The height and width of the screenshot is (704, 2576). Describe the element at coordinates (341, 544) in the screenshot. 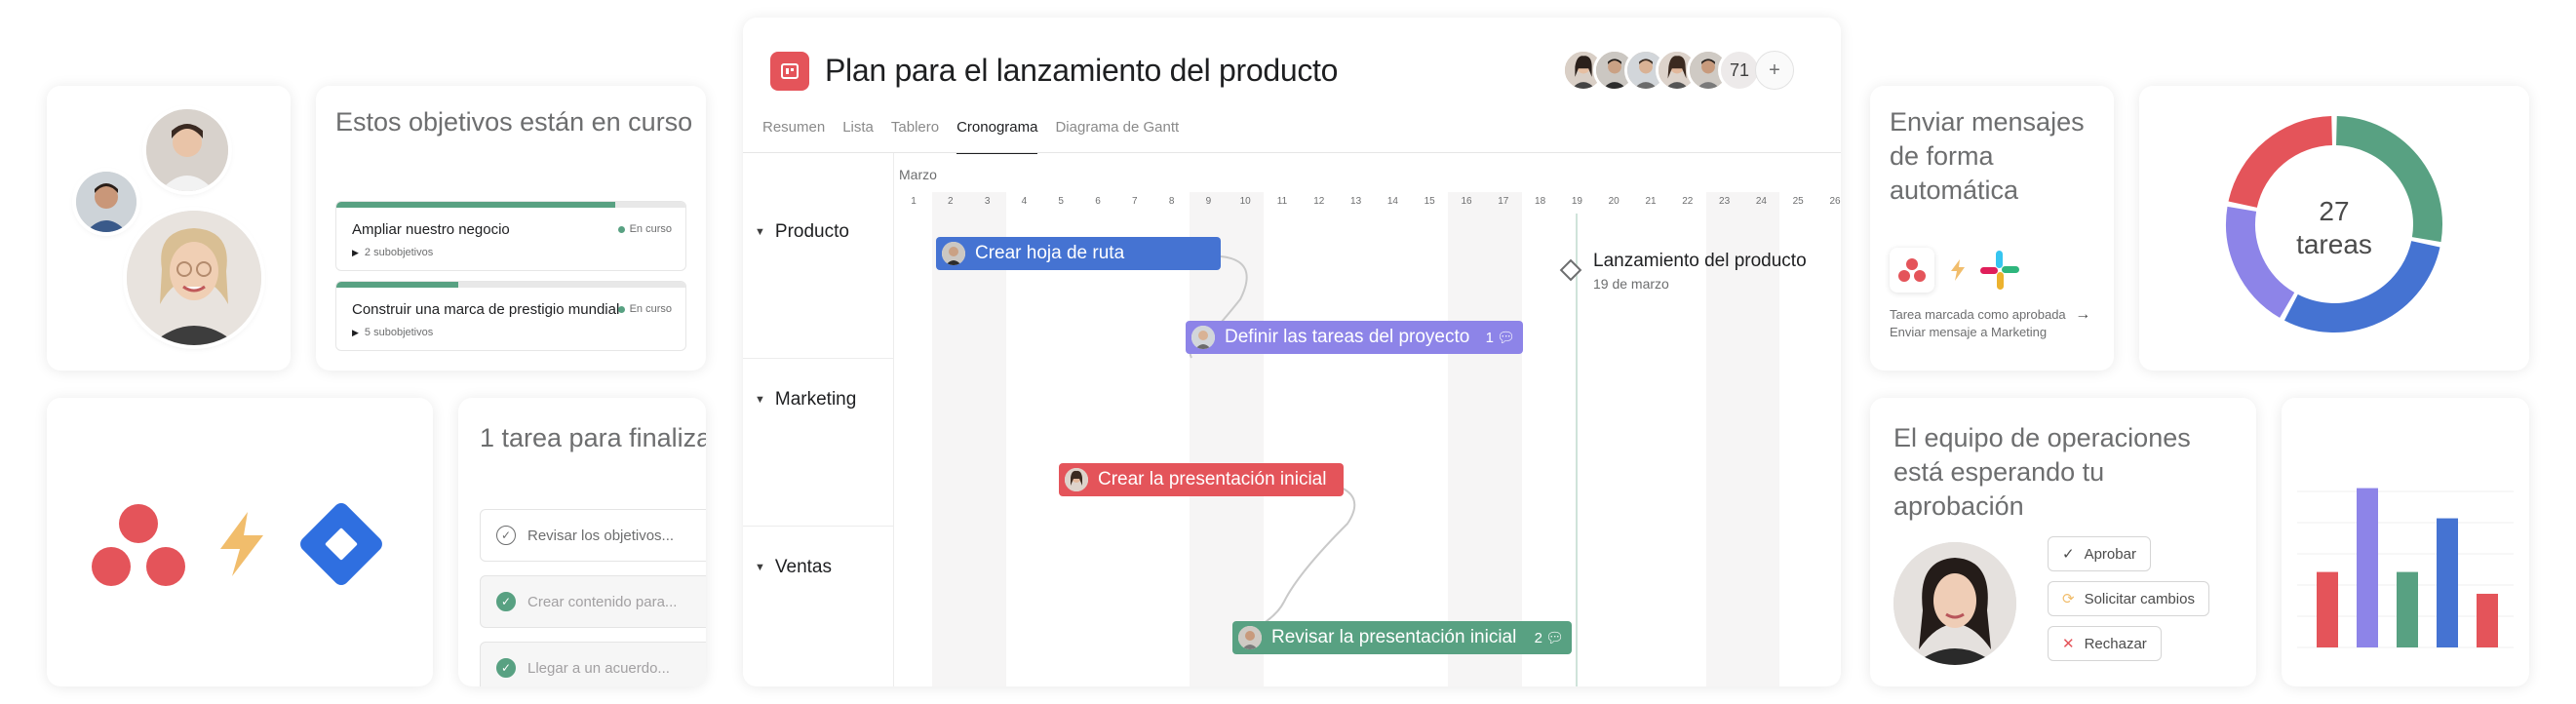

I see `jira-logo-icon` at that location.